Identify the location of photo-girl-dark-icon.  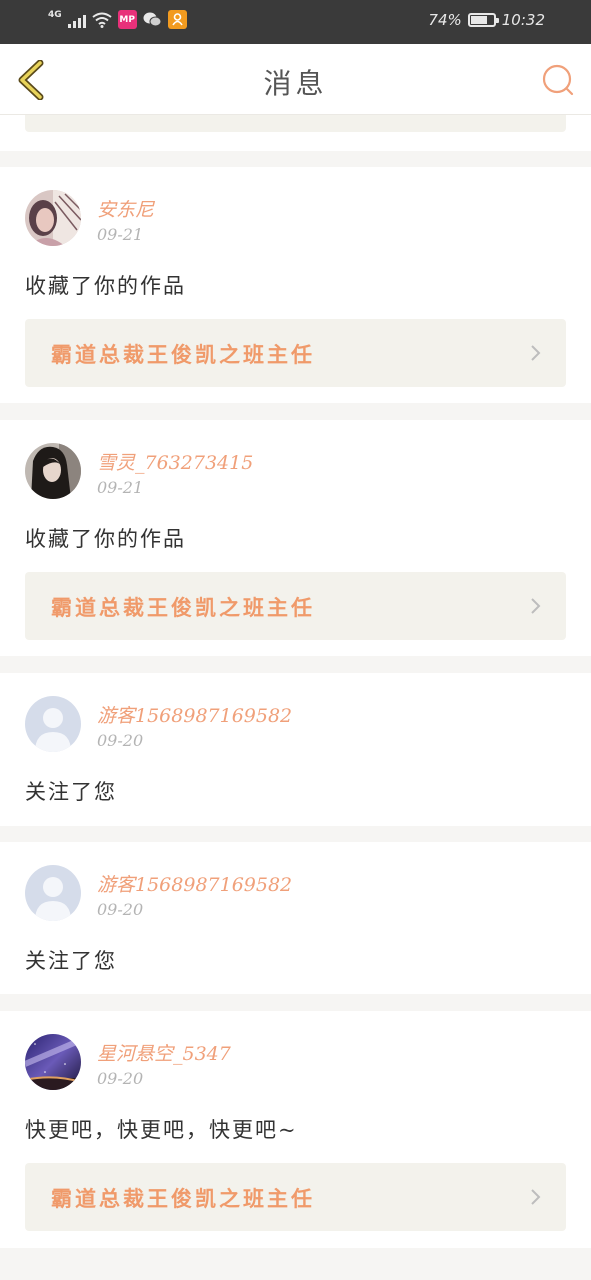
(53, 471).